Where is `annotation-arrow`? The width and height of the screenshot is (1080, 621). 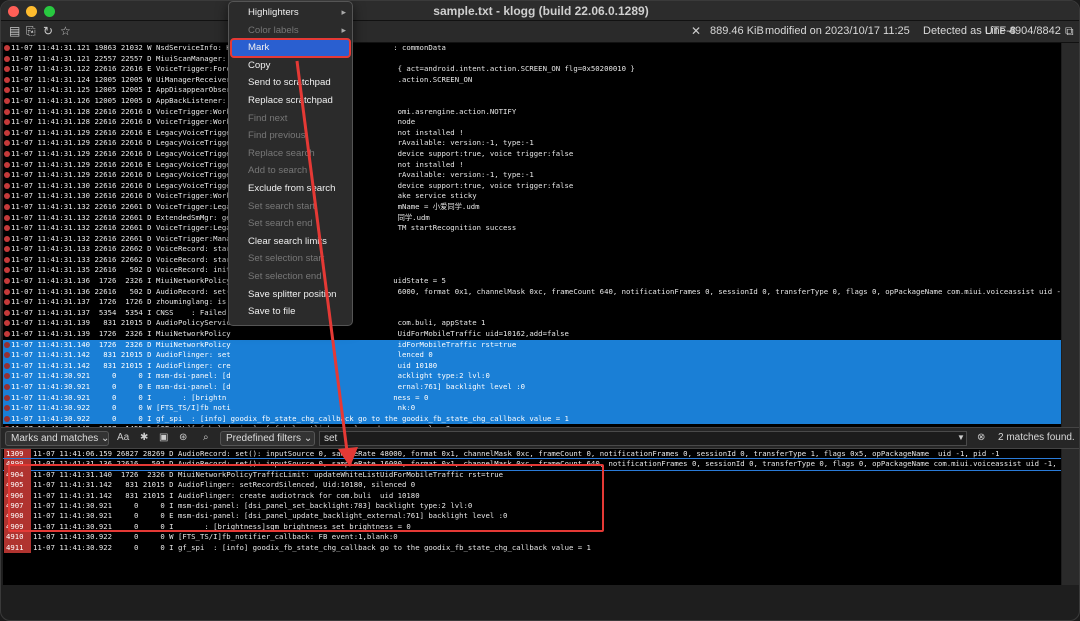
annotation-arrow is located at coordinates (326, 263).